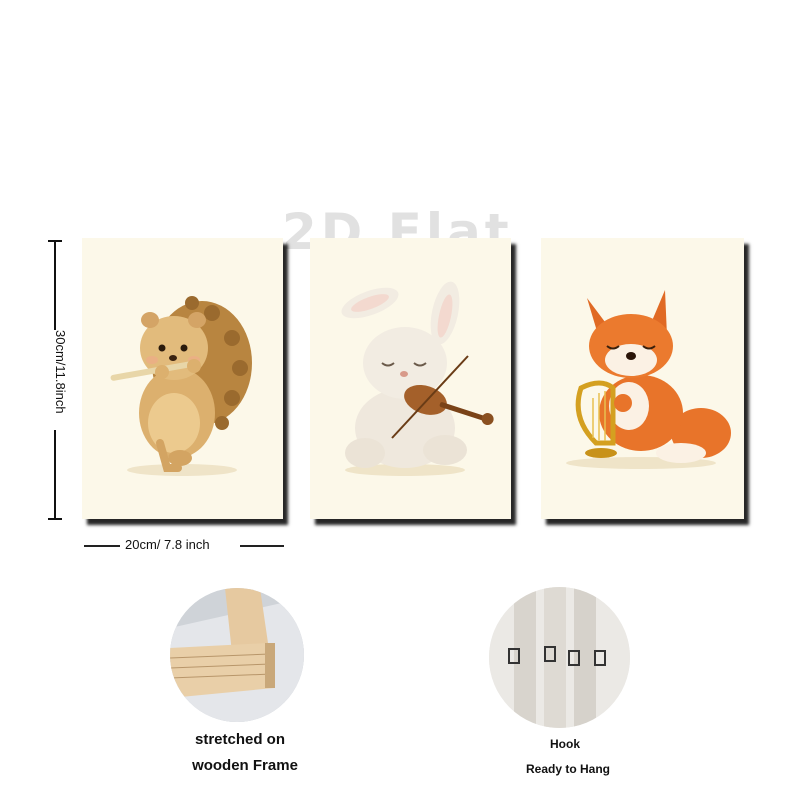 The image size is (800, 800). Describe the element at coordinates (239, 739) in the screenshot. I see `frame-caption-line1: stretched on` at that location.